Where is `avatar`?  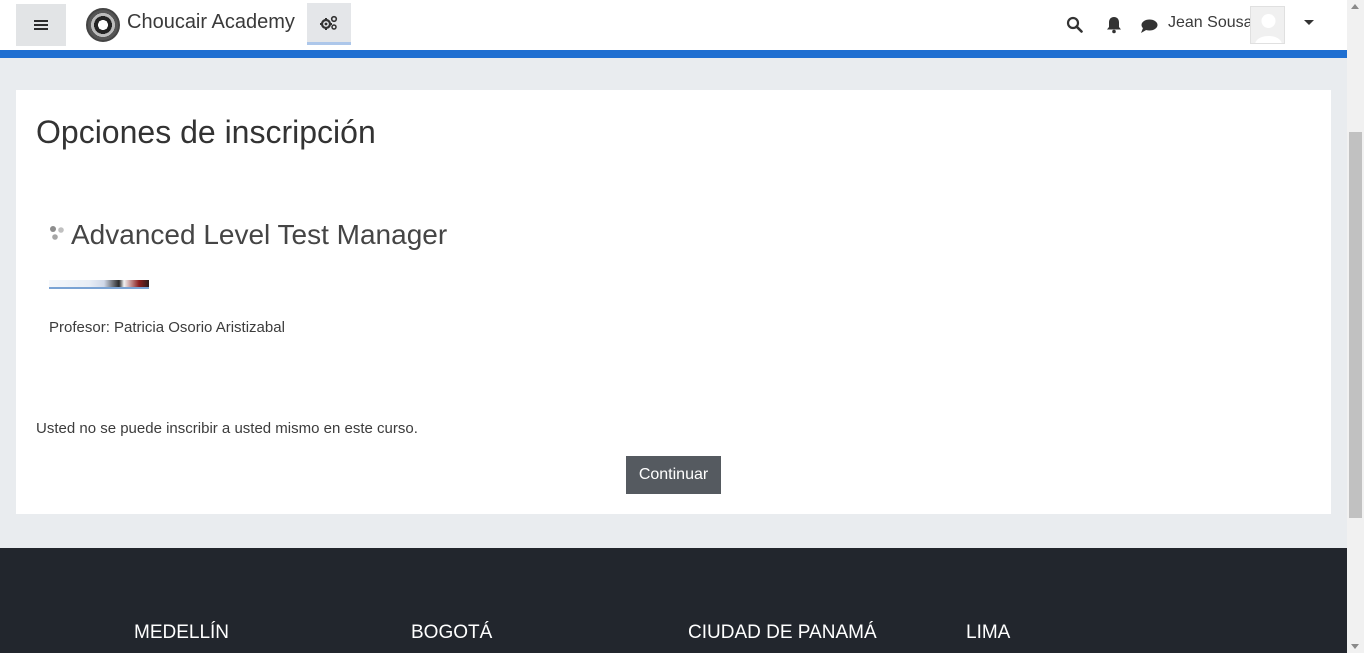 avatar is located at coordinates (1267, 25).